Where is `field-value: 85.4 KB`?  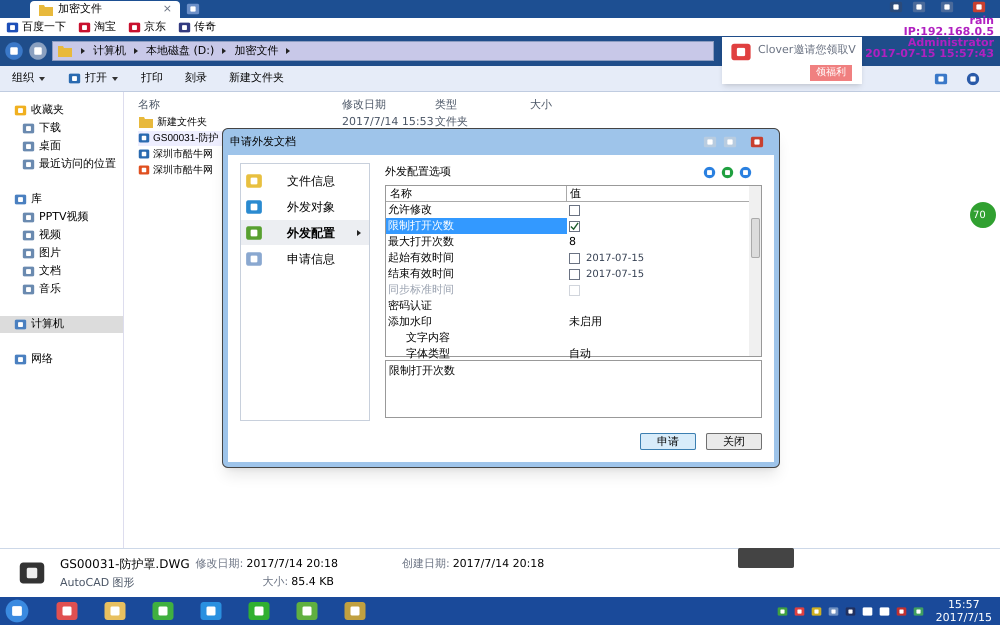 field-value: 85.4 KB is located at coordinates (312, 582).